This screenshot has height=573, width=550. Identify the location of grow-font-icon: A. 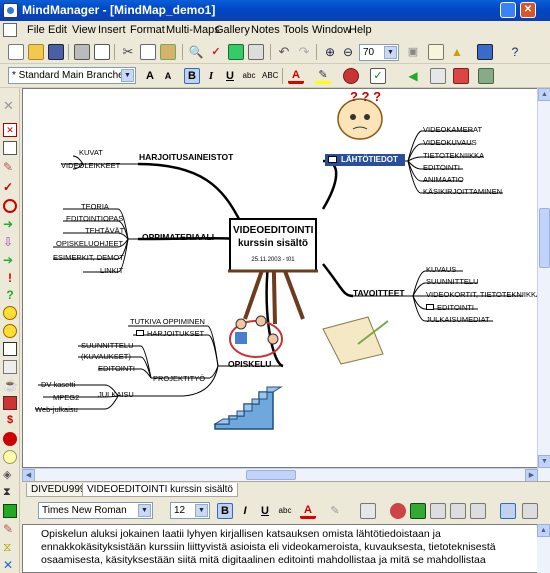
(150, 76).